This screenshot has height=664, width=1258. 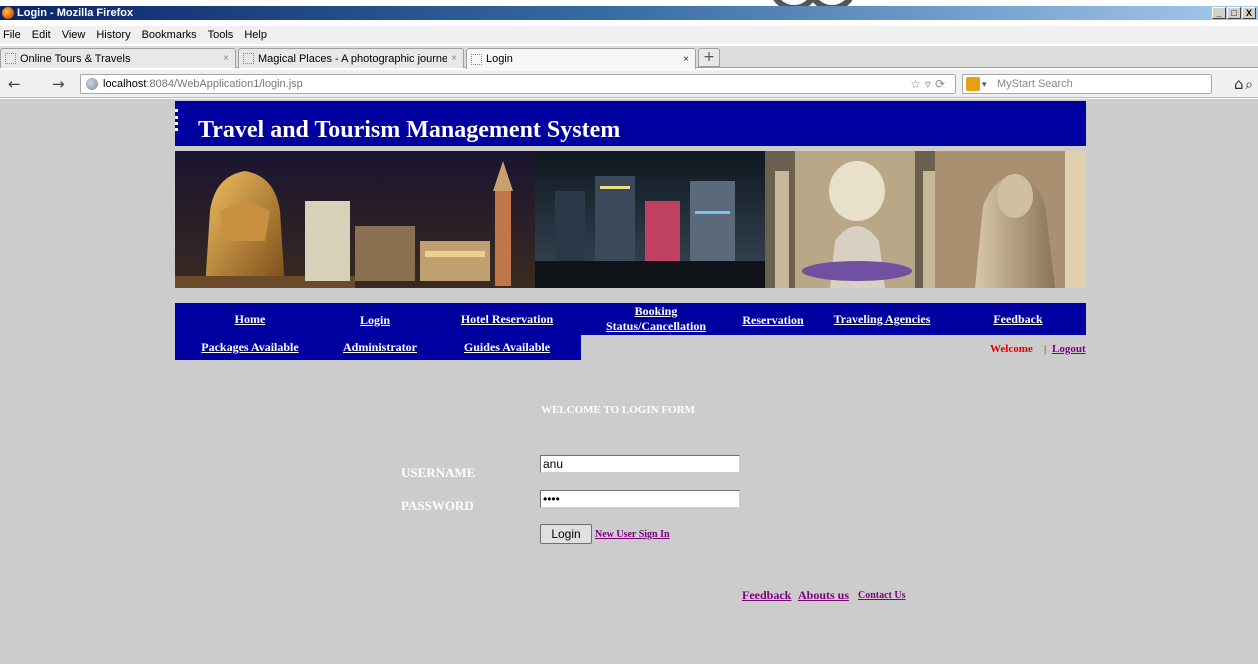 What do you see at coordinates (618, 410) in the screenshot?
I see `form-title: WELCOME TO LOGIN FORM` at bounding box center [618, 410].